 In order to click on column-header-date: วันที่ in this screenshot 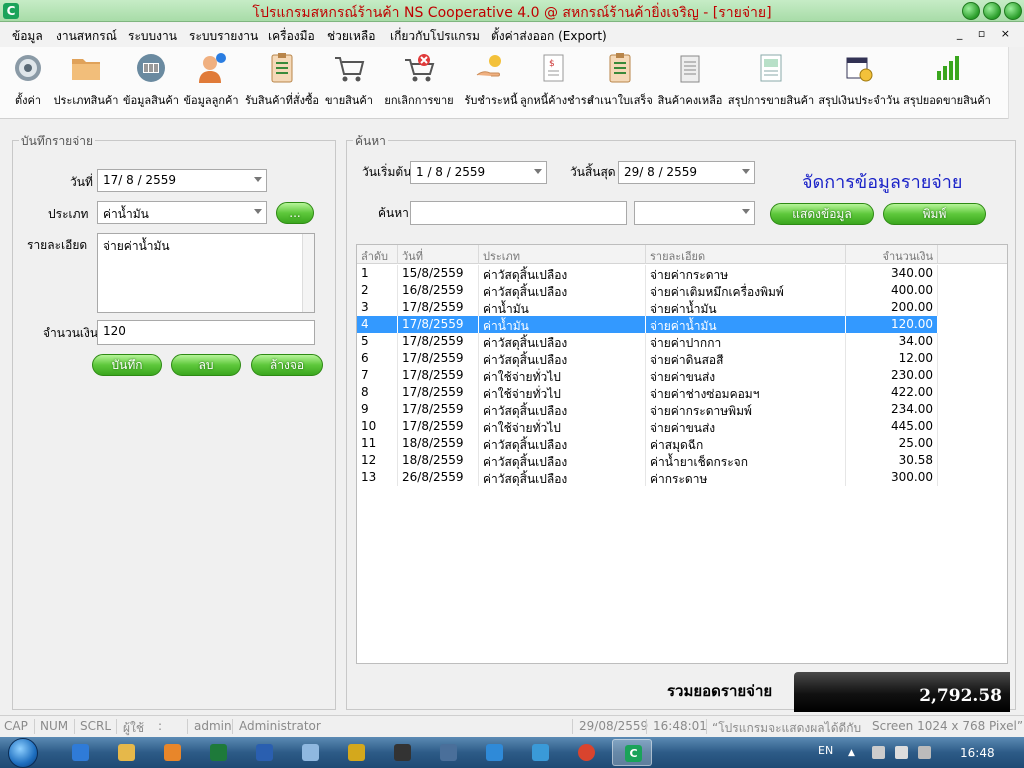, I will do `click(438, 254)`.